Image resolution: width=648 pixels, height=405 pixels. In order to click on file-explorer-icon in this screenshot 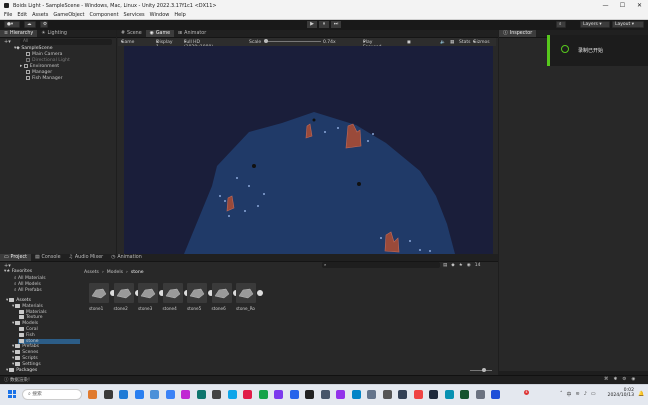, I will do `click(139, 394)`.